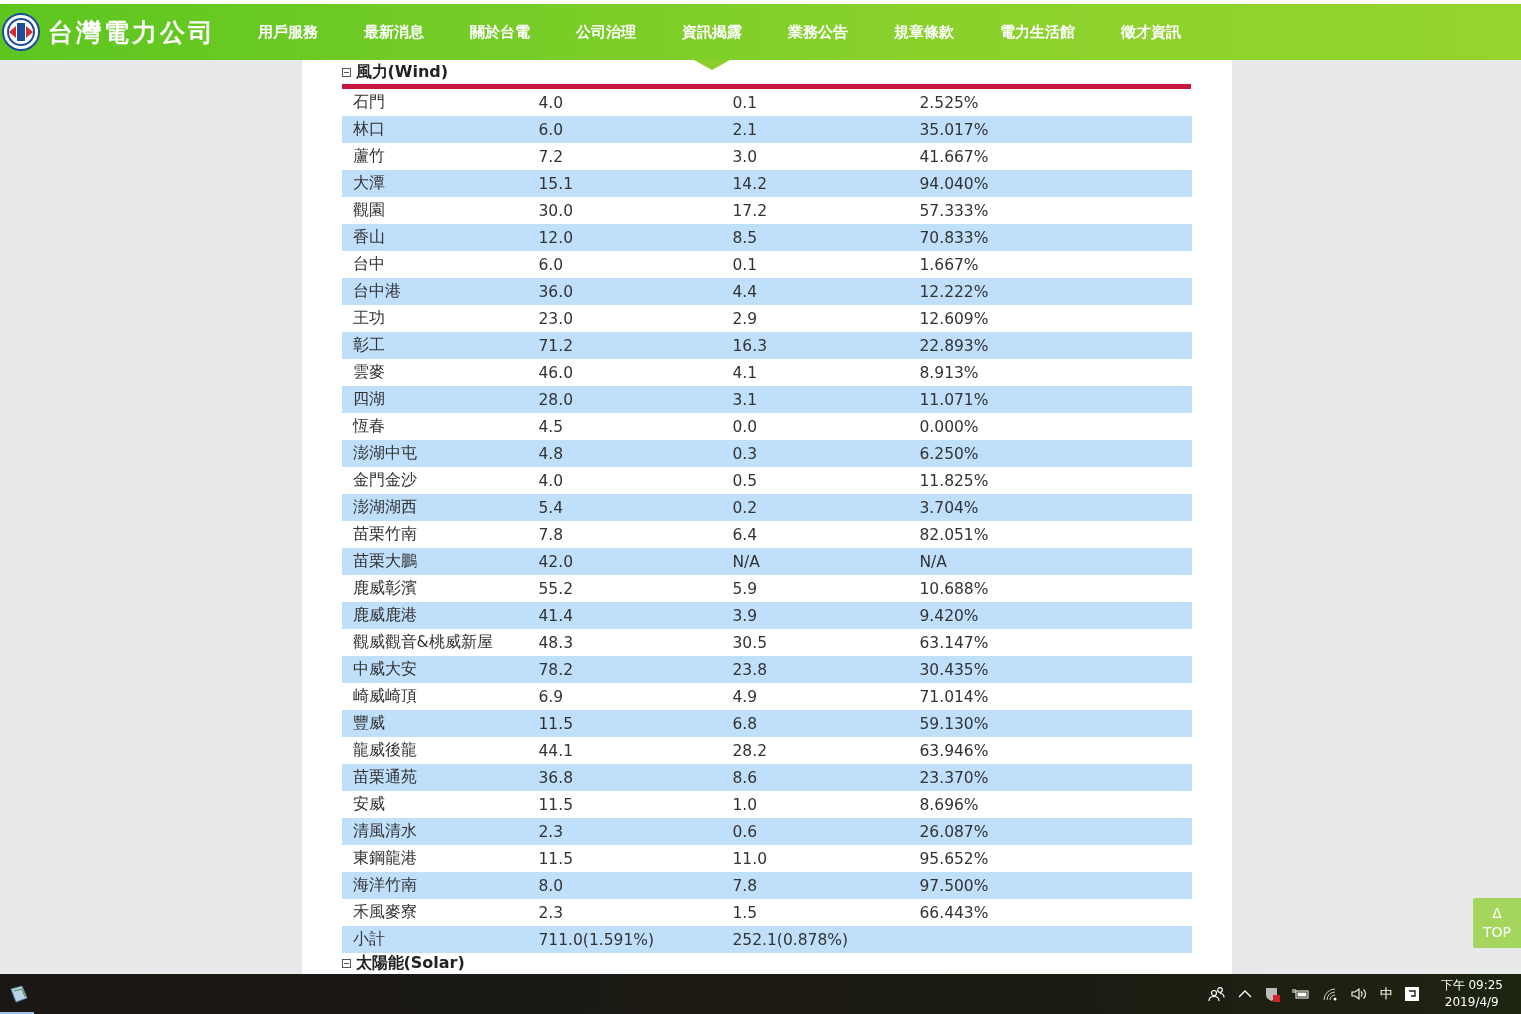  Describe the element at coordinates (750, 750) in the screenshot. I see `table-cell-text: 28.2` at that location.